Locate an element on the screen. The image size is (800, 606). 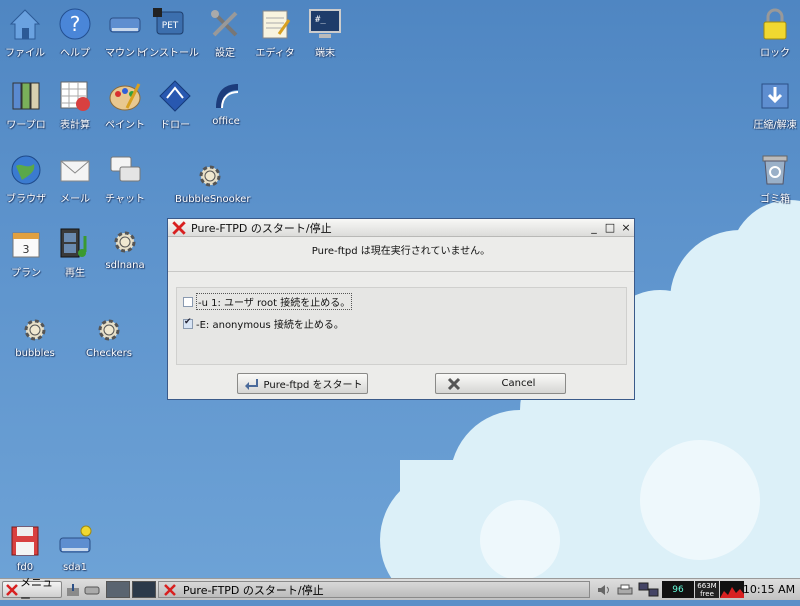
network-icon is located at coordinates (649, 589).